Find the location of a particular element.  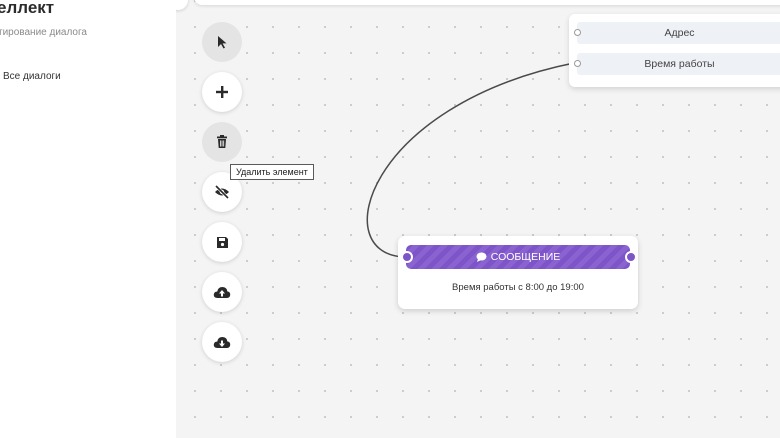

delete-tool-button is located at coordinates (222, 142).